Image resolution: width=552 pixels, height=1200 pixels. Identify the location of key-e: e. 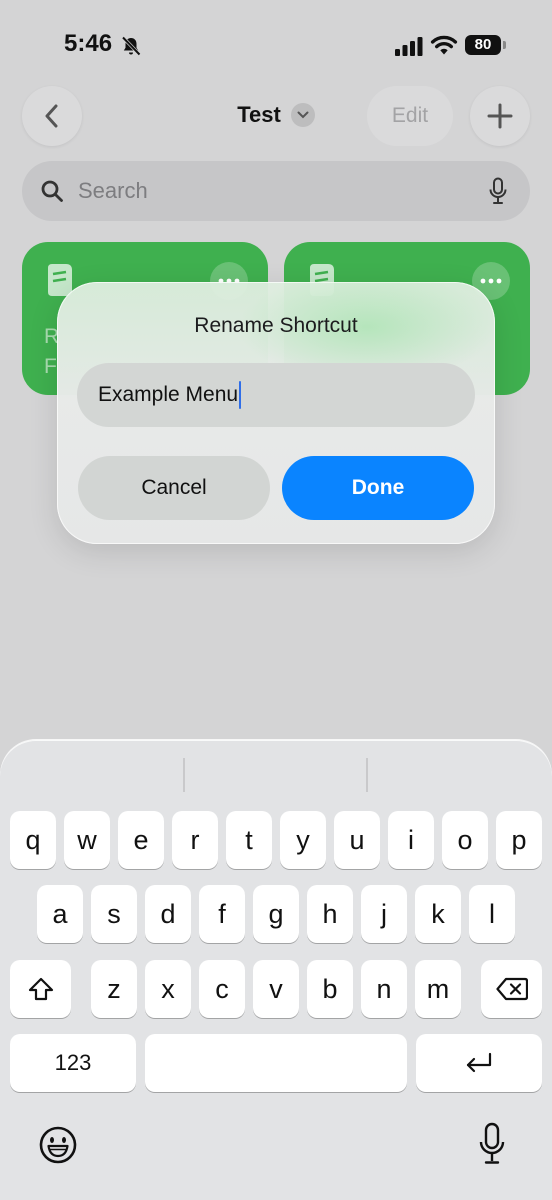
(141, 840).